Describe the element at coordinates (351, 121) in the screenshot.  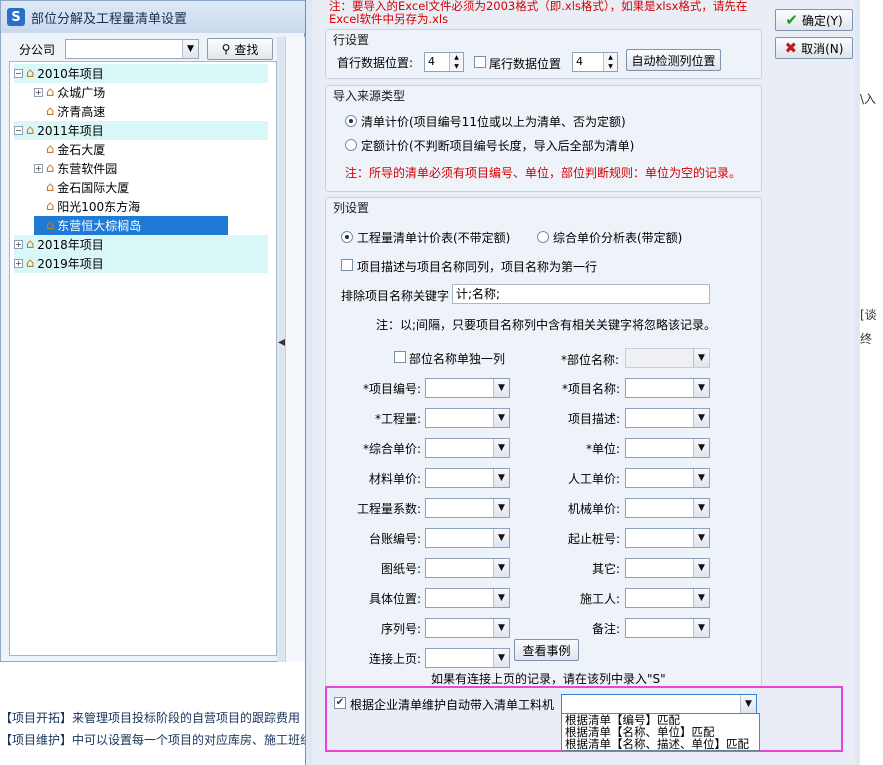
I see `radio-list-pricing` at that location.